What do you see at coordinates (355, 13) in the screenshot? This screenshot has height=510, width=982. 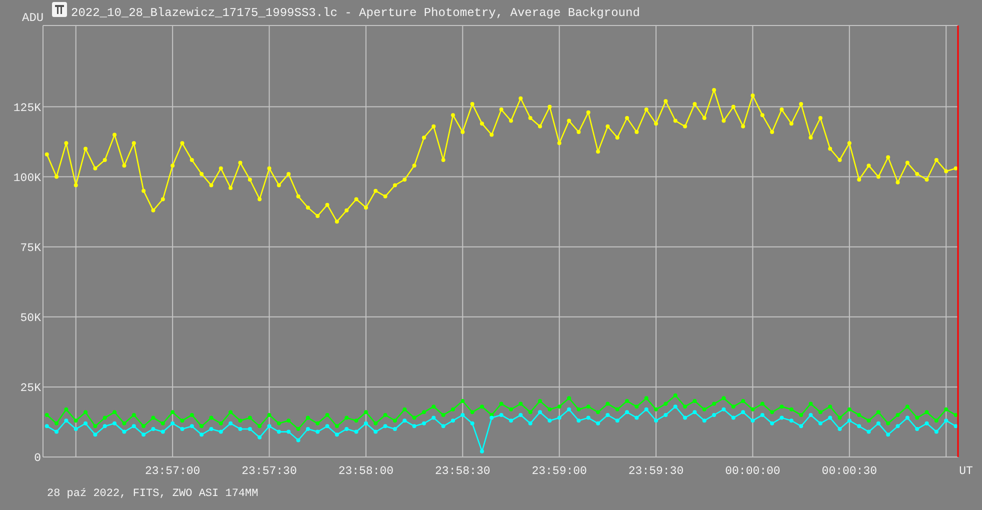 I see `window-title: 2022_10_28_Blazewicz_17175_1999SS3.lc - Aperture Photometry, Average Background` at bounding box center [355, 13].